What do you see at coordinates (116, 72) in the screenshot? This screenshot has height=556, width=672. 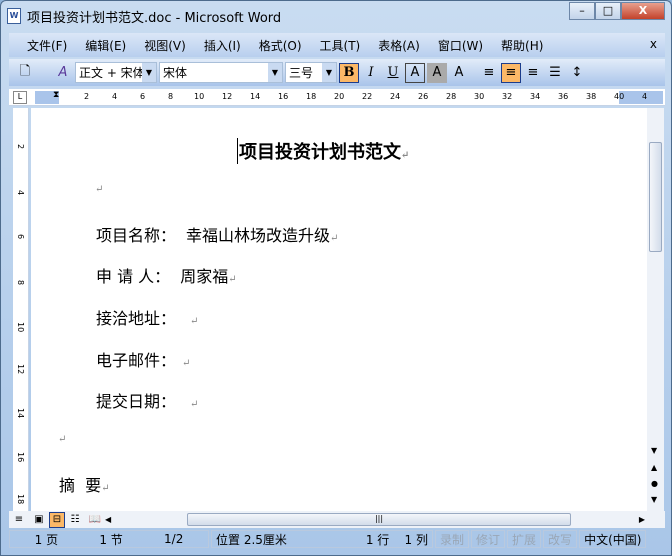 I see `style-select: 正文 + 宋体 ▼` at bounding box center [116, 72].